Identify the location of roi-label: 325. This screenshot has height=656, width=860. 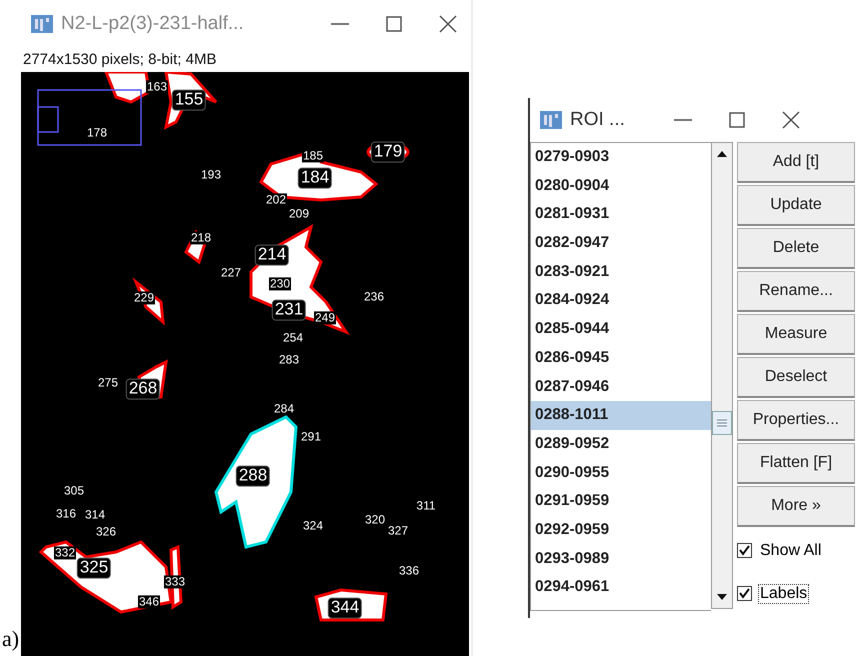
(94, 568).